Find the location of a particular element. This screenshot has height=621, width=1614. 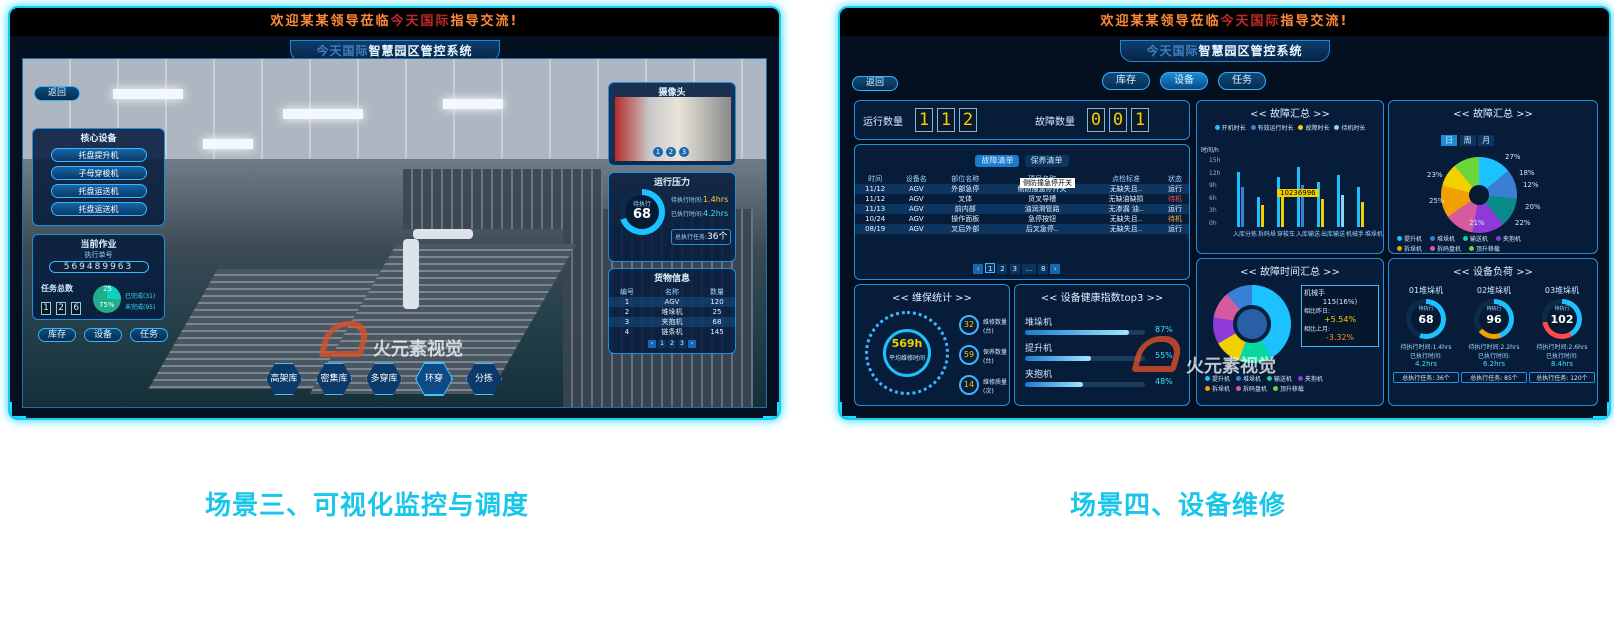

panel-title: 货物信息 is located at coordinates (671, 279).